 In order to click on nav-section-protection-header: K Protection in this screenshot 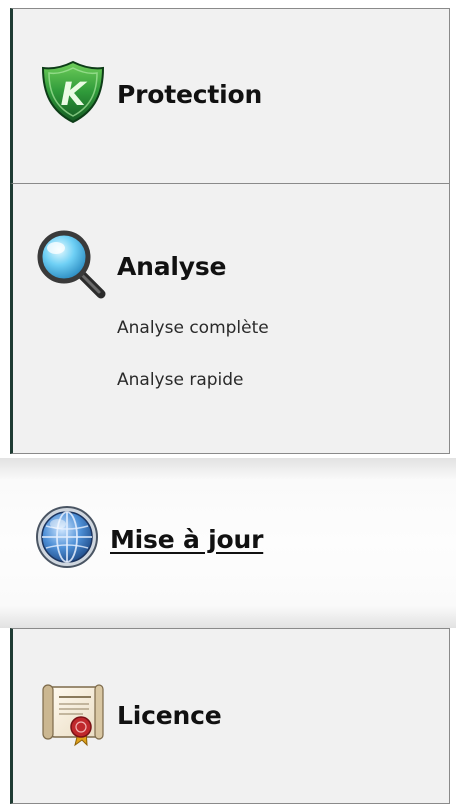, I will do `click(150, 94)`.